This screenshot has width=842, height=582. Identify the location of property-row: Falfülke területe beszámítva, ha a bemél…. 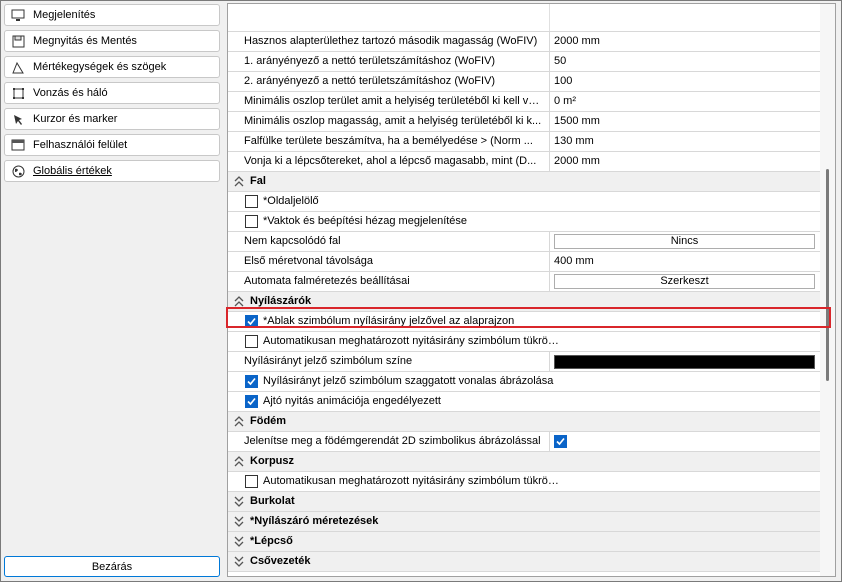
(524, 142).